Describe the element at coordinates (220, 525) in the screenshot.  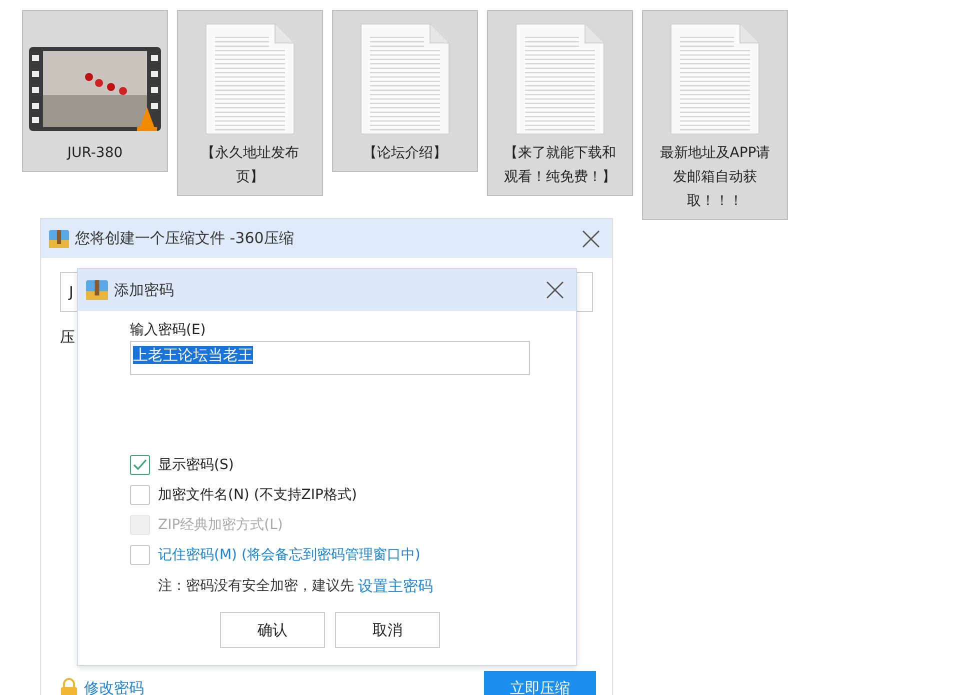
I see `option-label: ZIP经典加密方式(L)` at that location.